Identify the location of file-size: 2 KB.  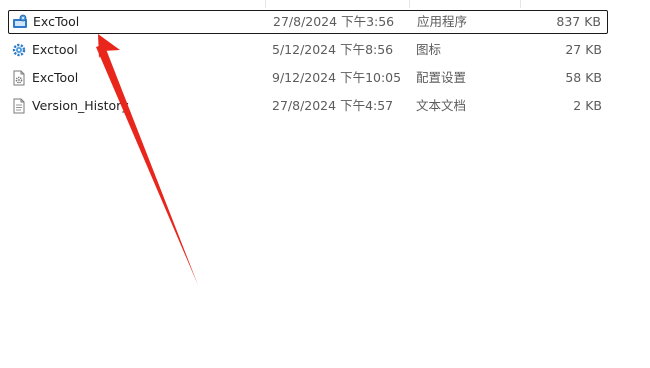
(587, 105).